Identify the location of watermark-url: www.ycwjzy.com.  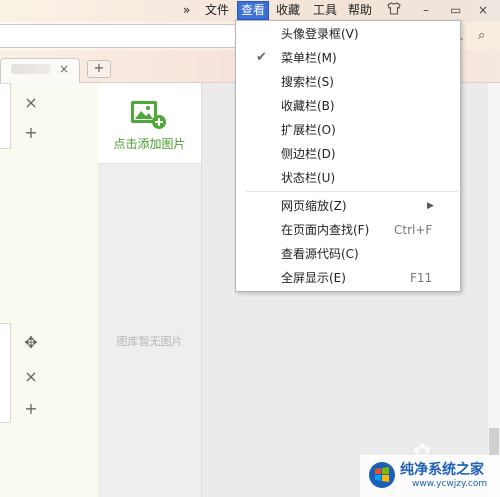
(450, 484).